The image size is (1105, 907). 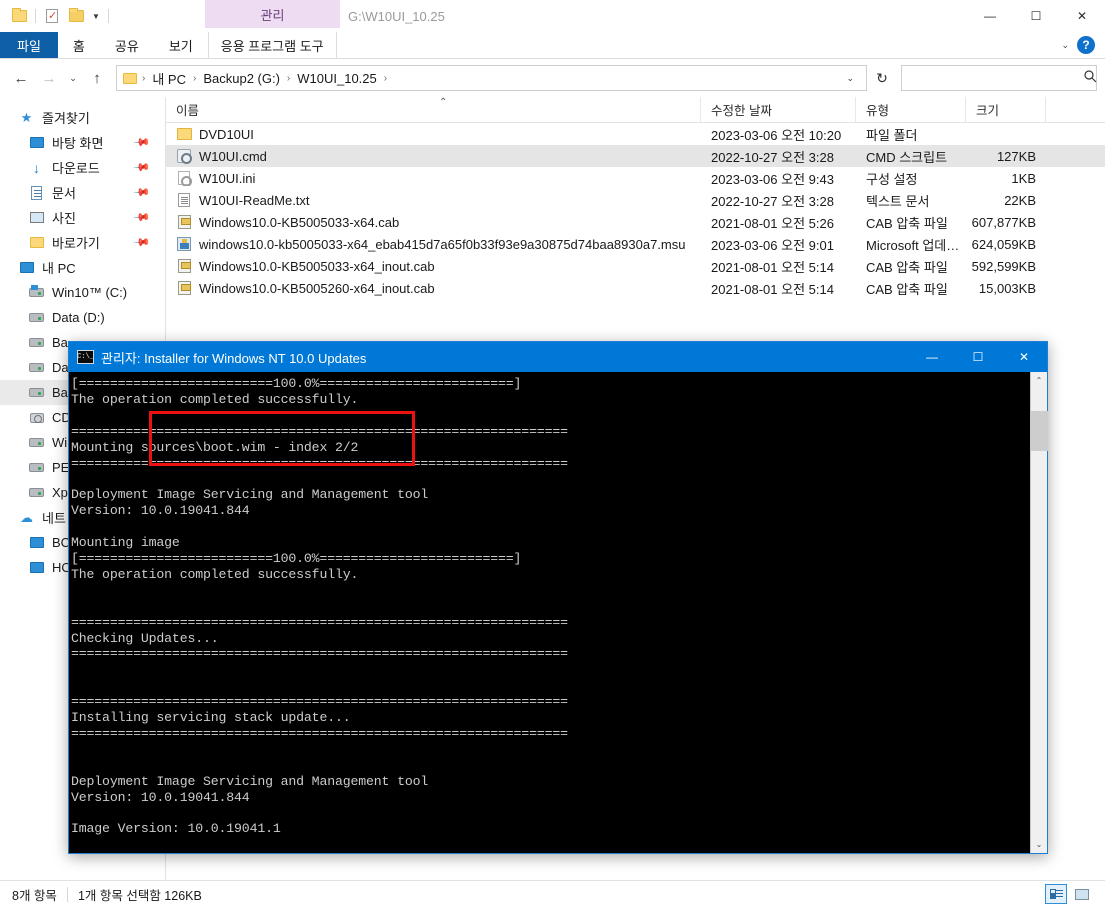 I want to click on properties-icon, so click(x=52, y=16).